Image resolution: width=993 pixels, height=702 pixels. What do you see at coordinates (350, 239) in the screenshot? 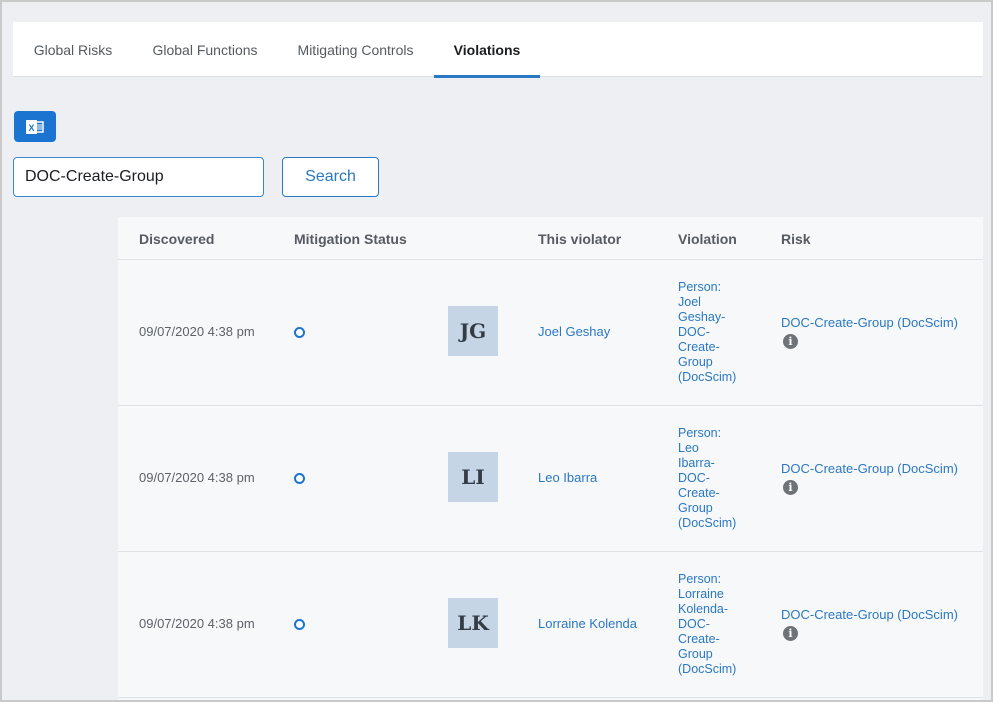
I see `column-header-mitigation-status: Mitigation Status` at bounding box center [350, 239].